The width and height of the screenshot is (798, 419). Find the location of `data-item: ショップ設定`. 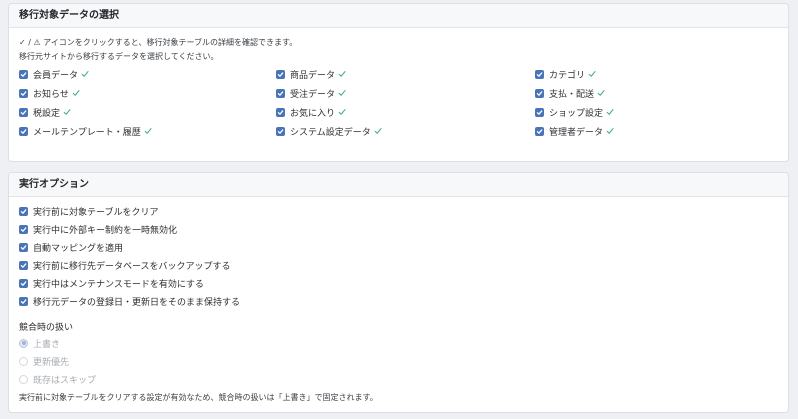

data-item: ショップ設定 is located at coordinates (574, 112).